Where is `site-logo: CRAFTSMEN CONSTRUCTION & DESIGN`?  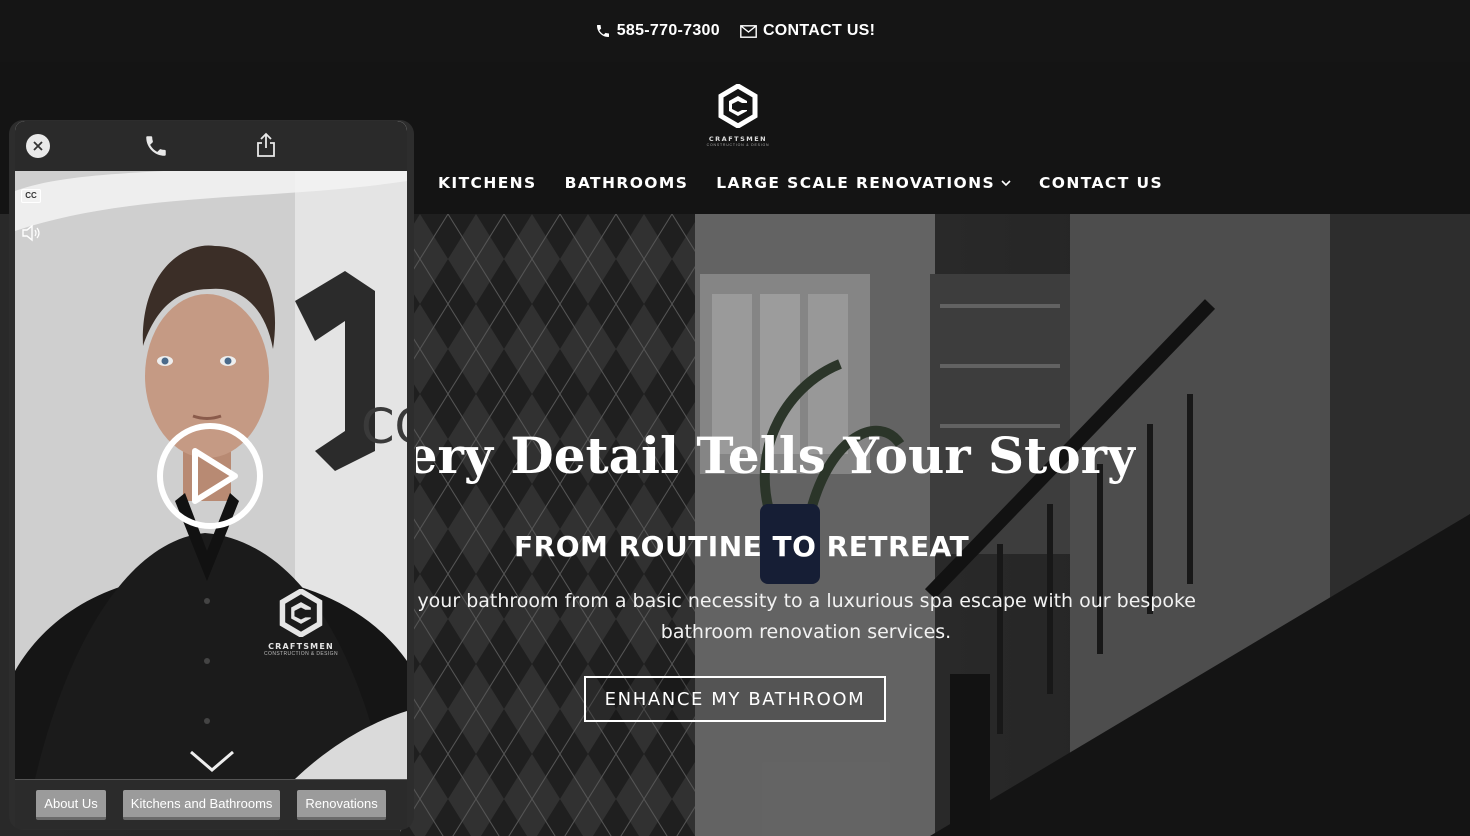 site-logo: CRAFTSMEN CONSTRUCTION & DESIGN is located at coordinates (738, 118).